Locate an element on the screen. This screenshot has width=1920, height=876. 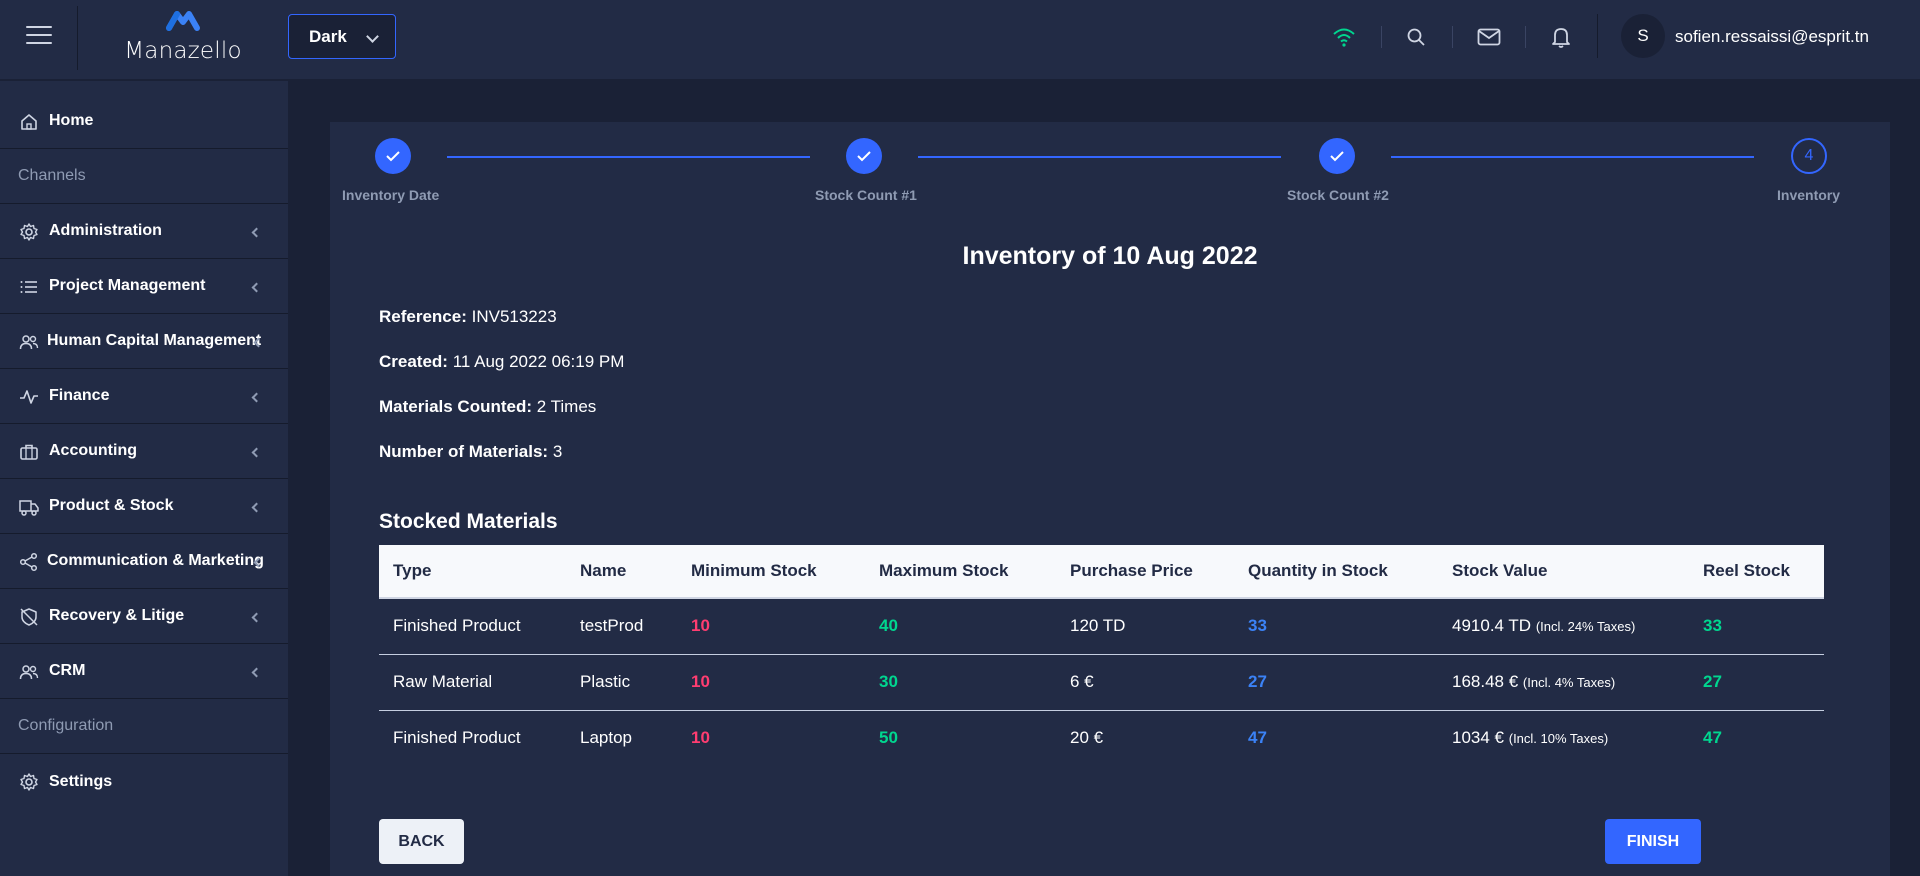
sidebar-item-label: Recovery & Litige is located at coordinates (117, 615).